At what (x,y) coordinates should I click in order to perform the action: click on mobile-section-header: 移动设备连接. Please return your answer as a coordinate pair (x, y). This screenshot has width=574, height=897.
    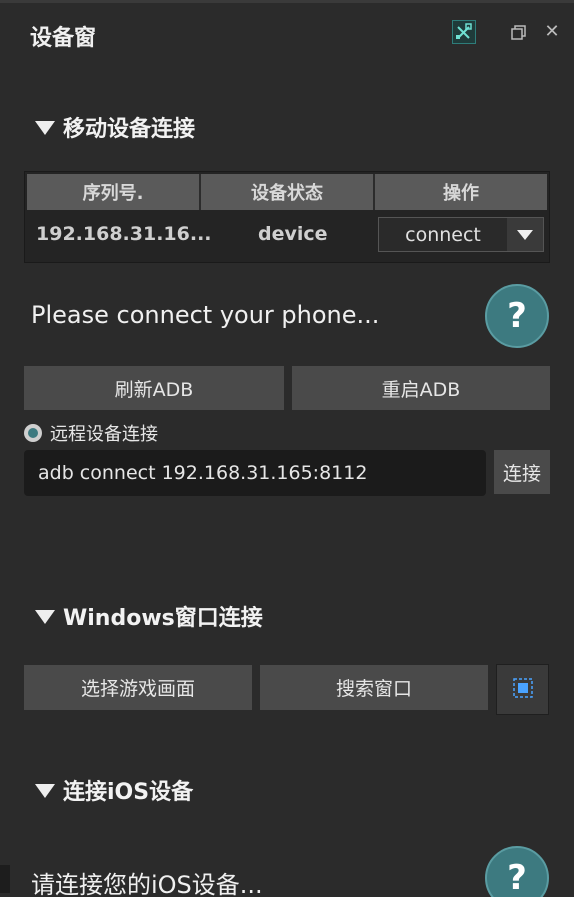
    Looking at the image, I should click on (115, 127).